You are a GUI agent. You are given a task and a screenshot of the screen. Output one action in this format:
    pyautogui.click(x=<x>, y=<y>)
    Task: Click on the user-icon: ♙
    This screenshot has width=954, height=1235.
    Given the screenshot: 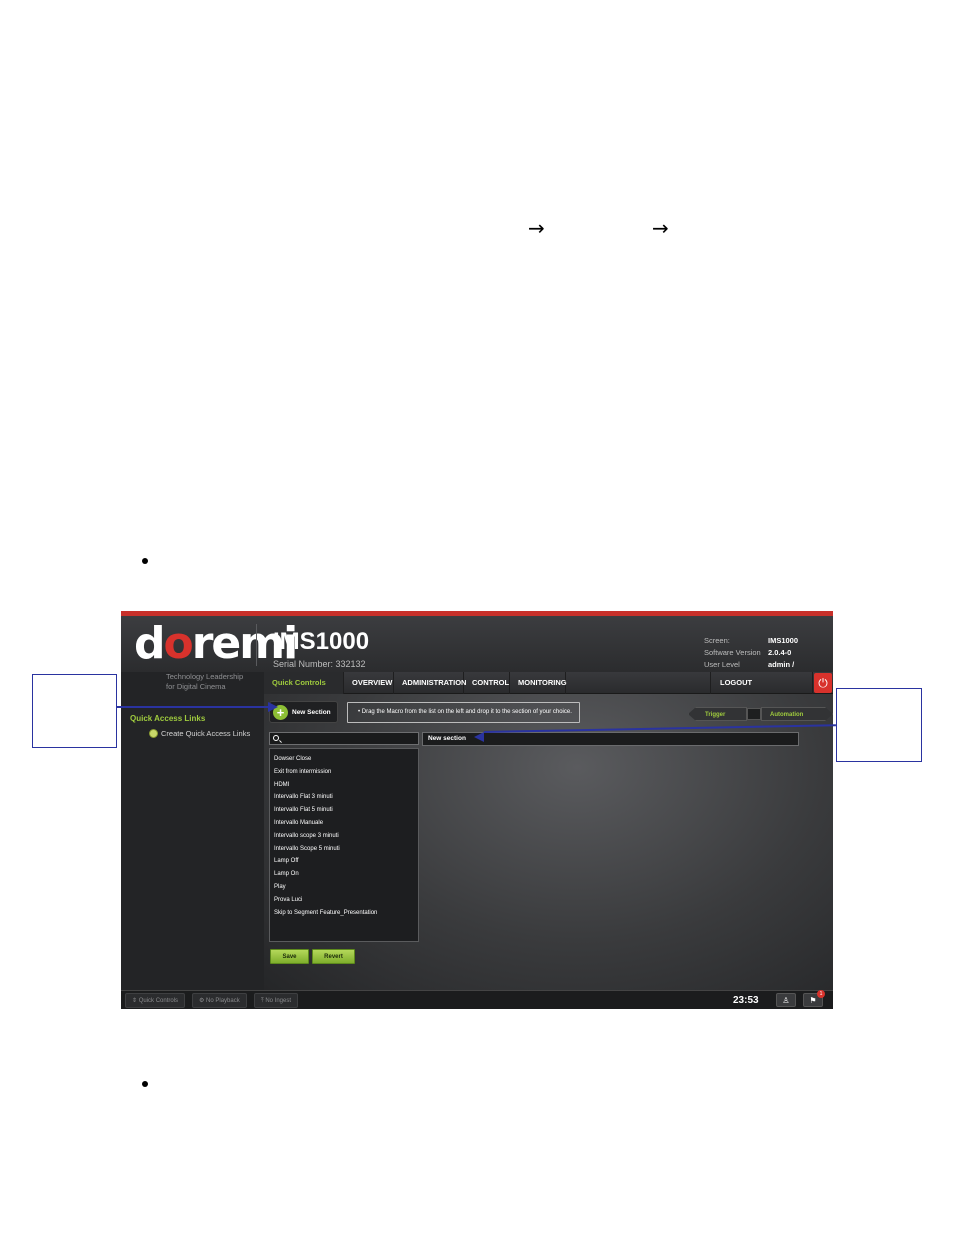 What is the action you would take?
    pyautogui.click(x=786, y=1000)
    